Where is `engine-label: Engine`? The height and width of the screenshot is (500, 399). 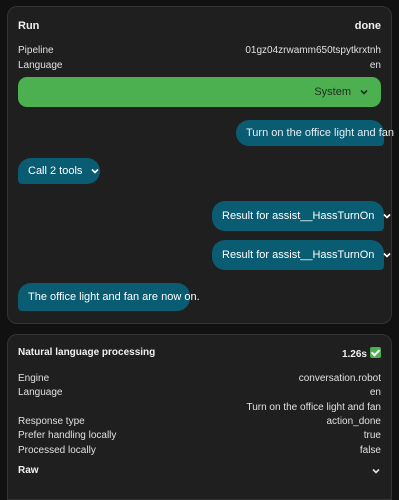
engine-label: Engine is located at coordinates (34, 378).